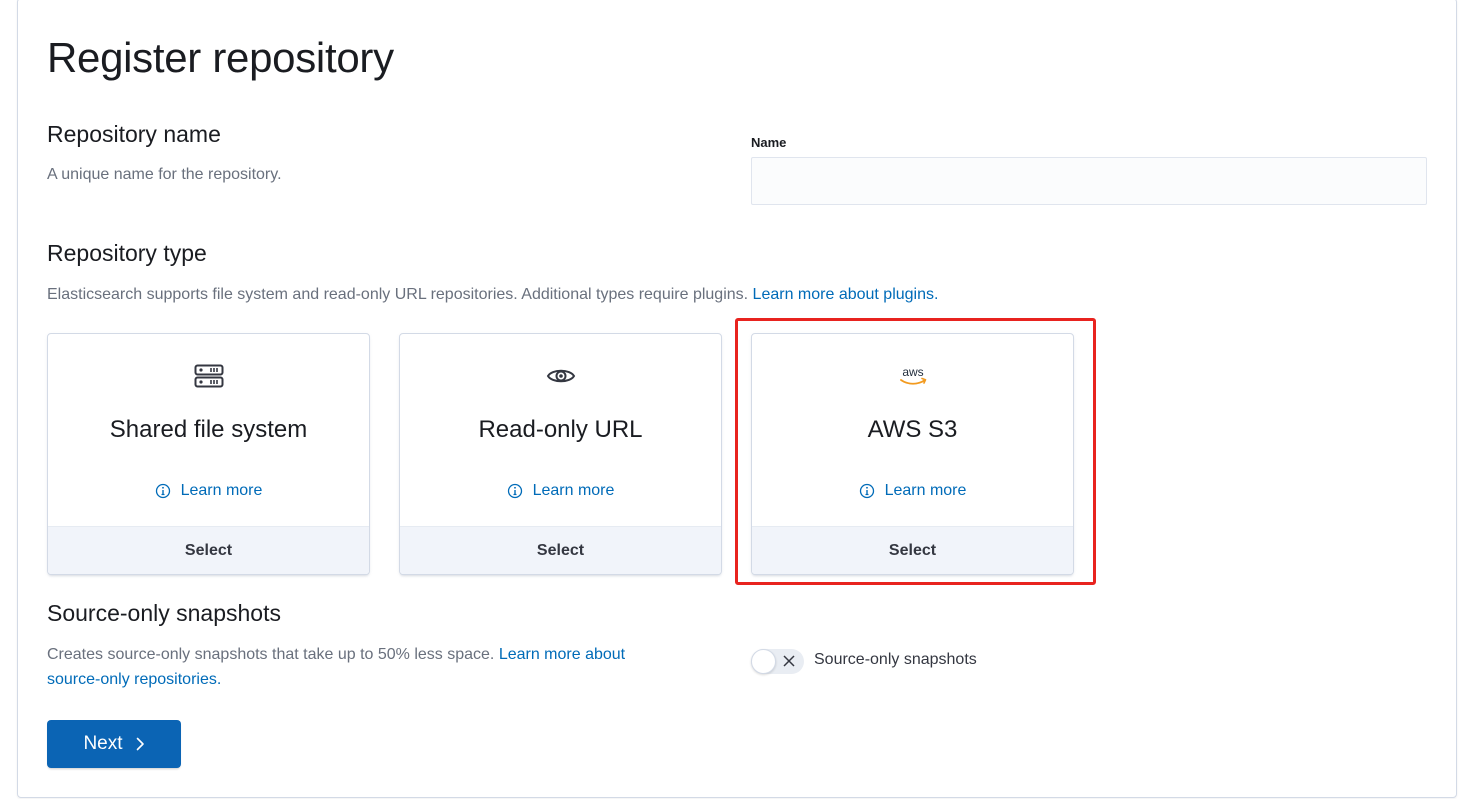 This screenshot has height=799, width=1459. Describe the element at coordinates (164, 174) in the screenshot. I see `repository-name-description: A unique name for the repository.` at that location.